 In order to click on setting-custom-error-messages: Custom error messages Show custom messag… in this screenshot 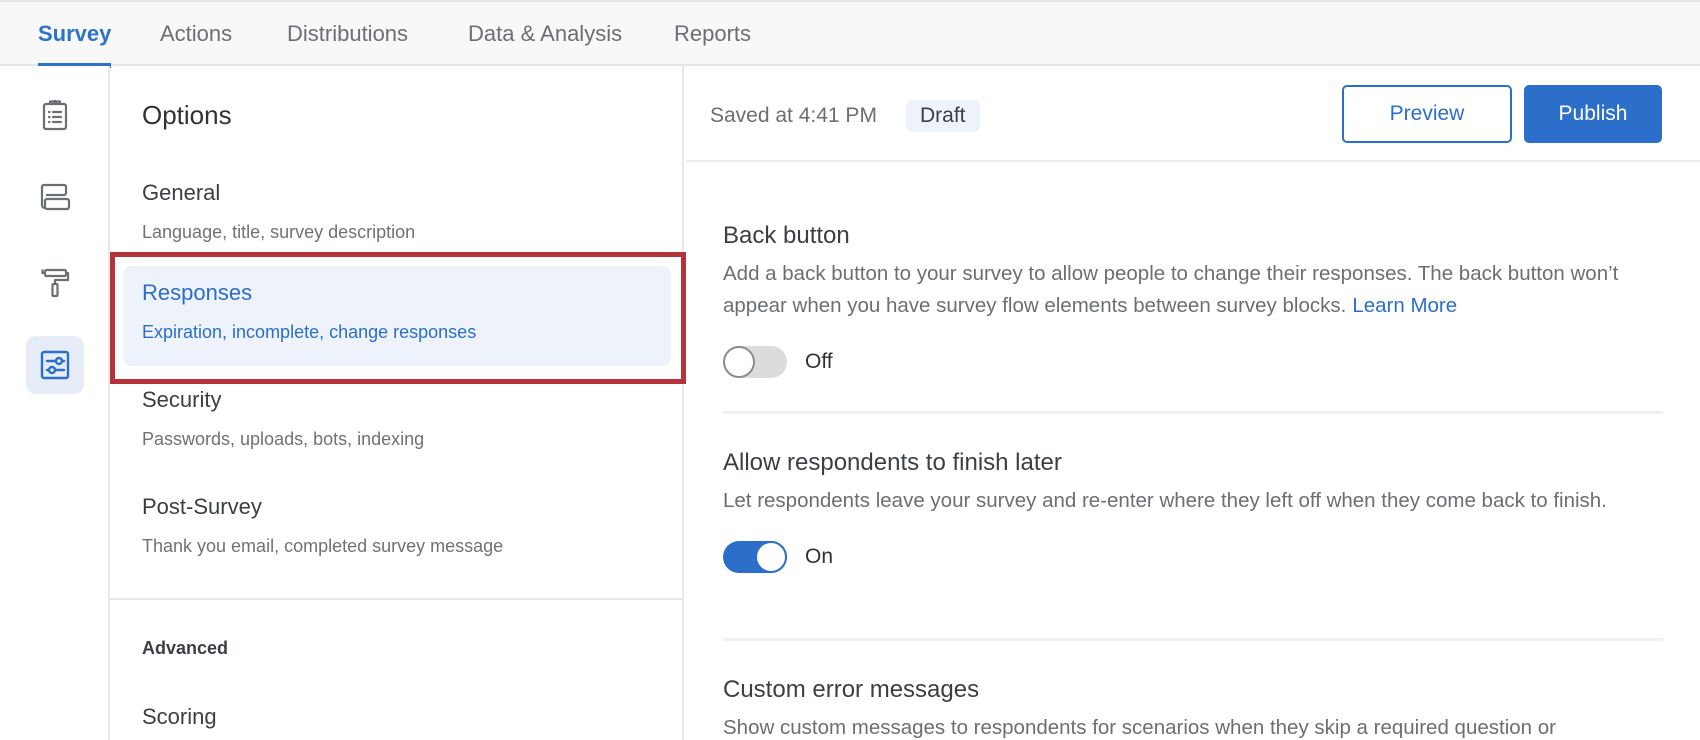, I will do `click(1193, 708)`.